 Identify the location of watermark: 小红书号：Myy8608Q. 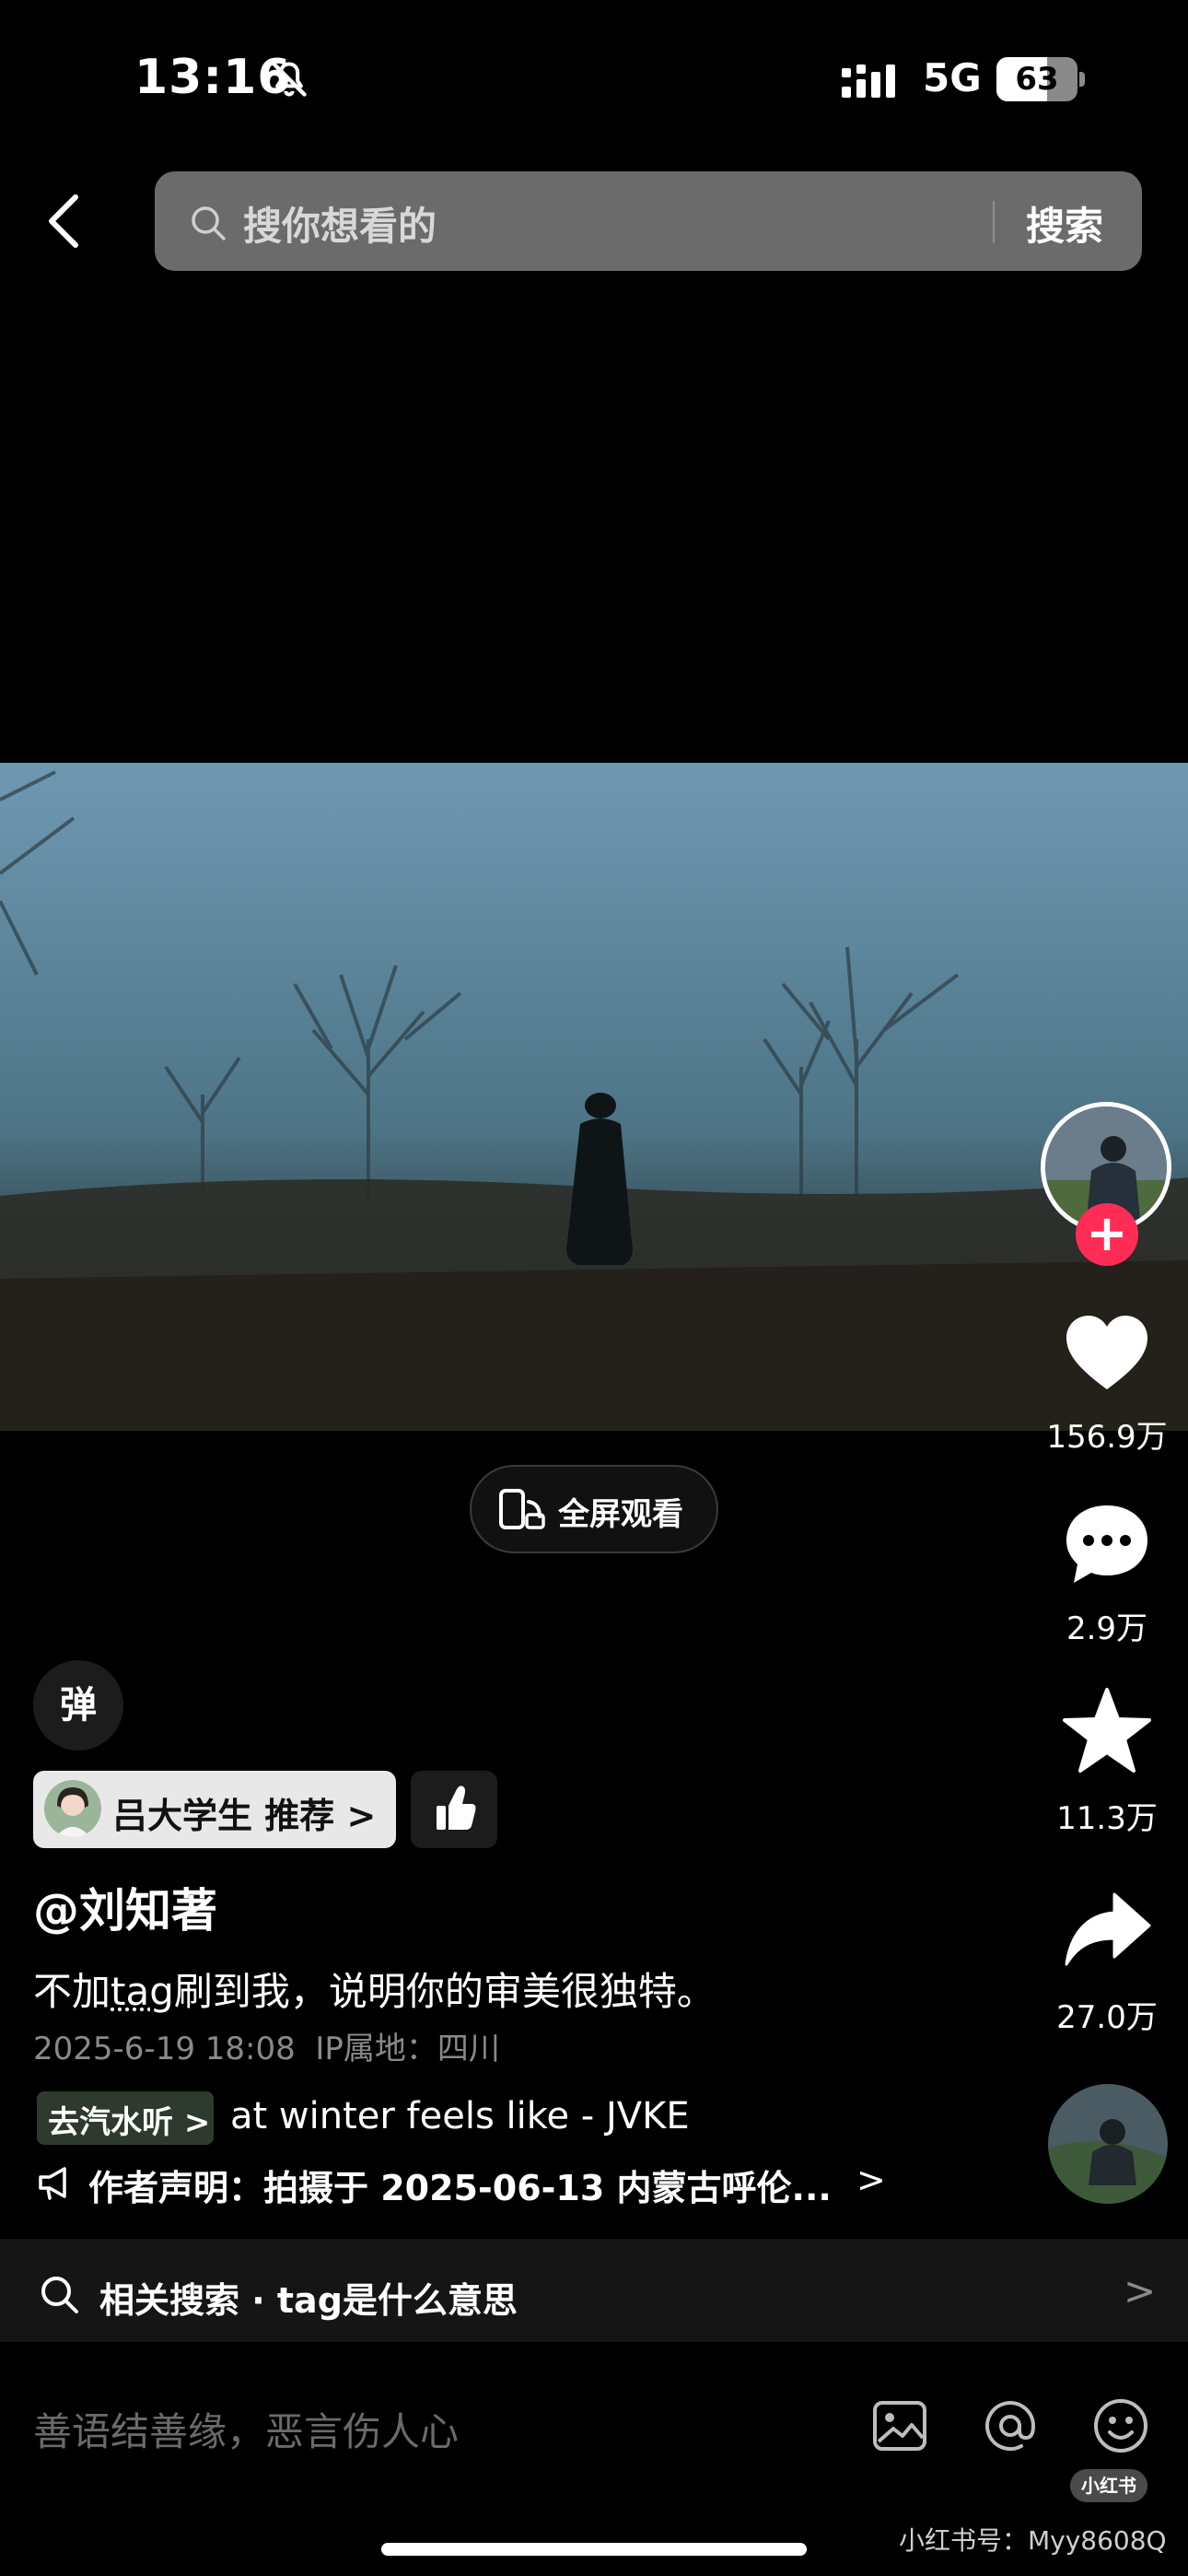
(1033, 2540).